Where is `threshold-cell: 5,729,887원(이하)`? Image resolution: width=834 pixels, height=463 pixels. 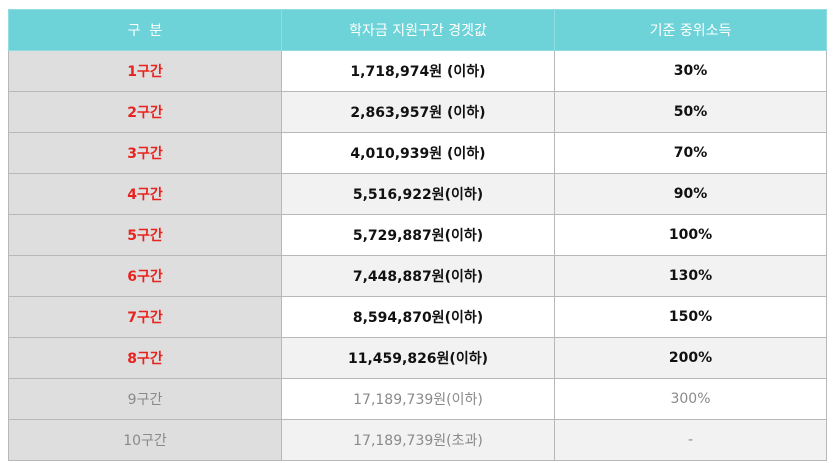
threshold-cell: 5,729,887원(이하) is located at coordinates (418, 235).